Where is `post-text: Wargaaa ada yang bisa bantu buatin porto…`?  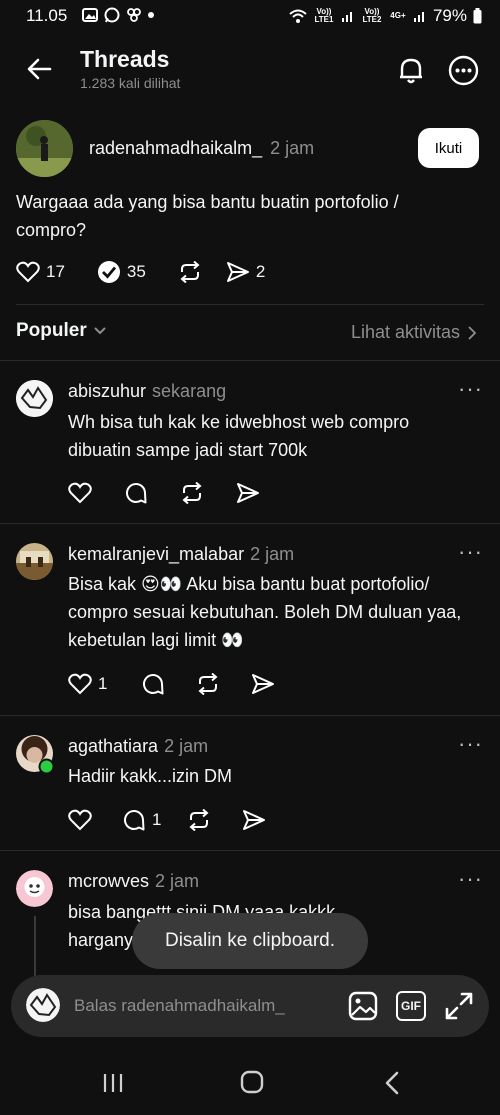 post-text: Wargaaa ada yang bisa bantu buatin porto… is located at coordinates (207, 216).